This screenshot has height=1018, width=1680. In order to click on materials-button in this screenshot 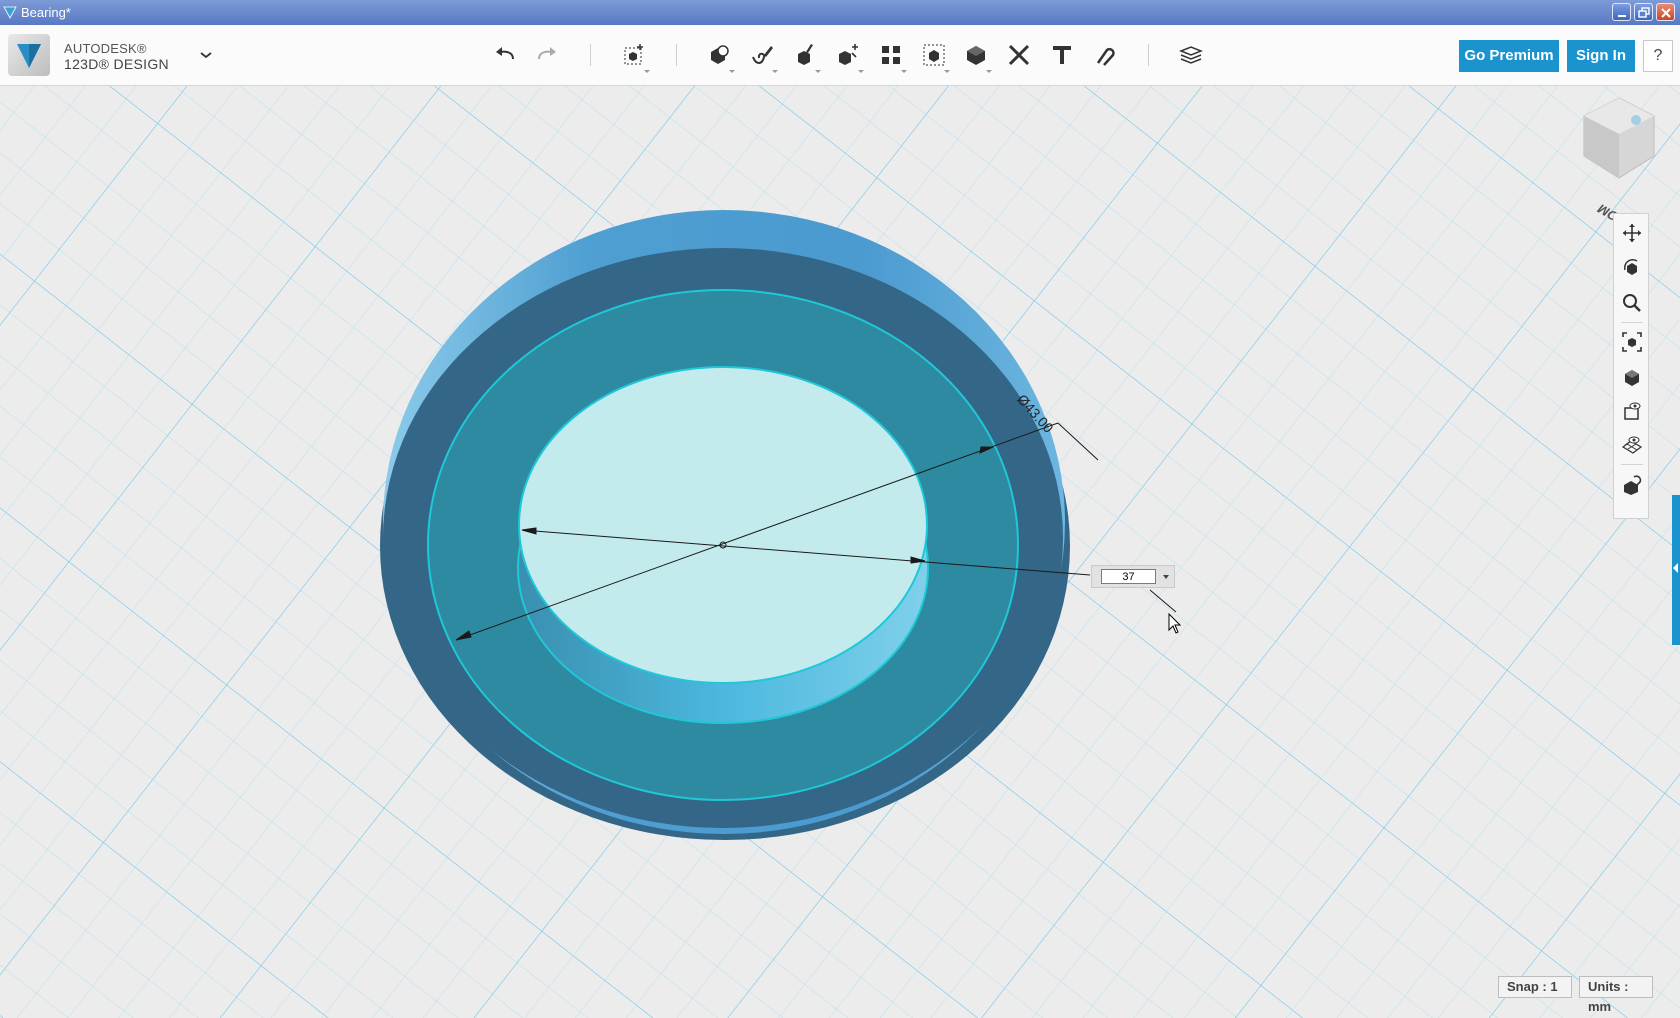, I will do `click(1632, 485)`.